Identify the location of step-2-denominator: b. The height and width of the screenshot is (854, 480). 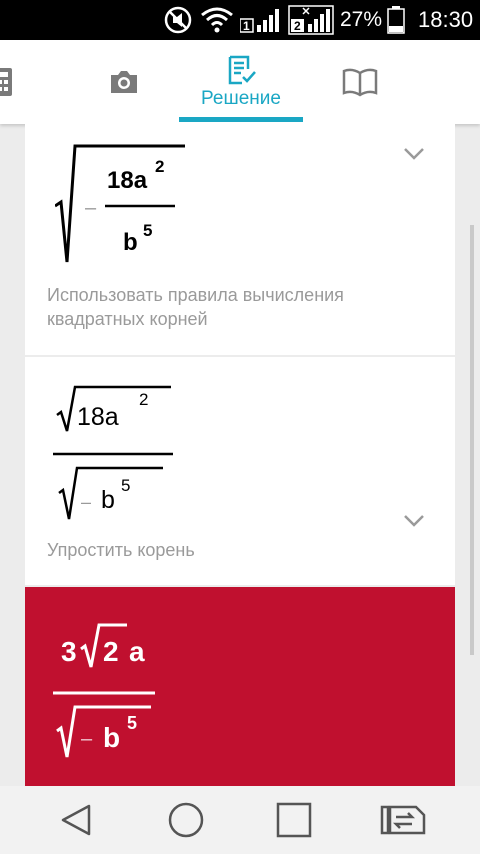
(108, 500).